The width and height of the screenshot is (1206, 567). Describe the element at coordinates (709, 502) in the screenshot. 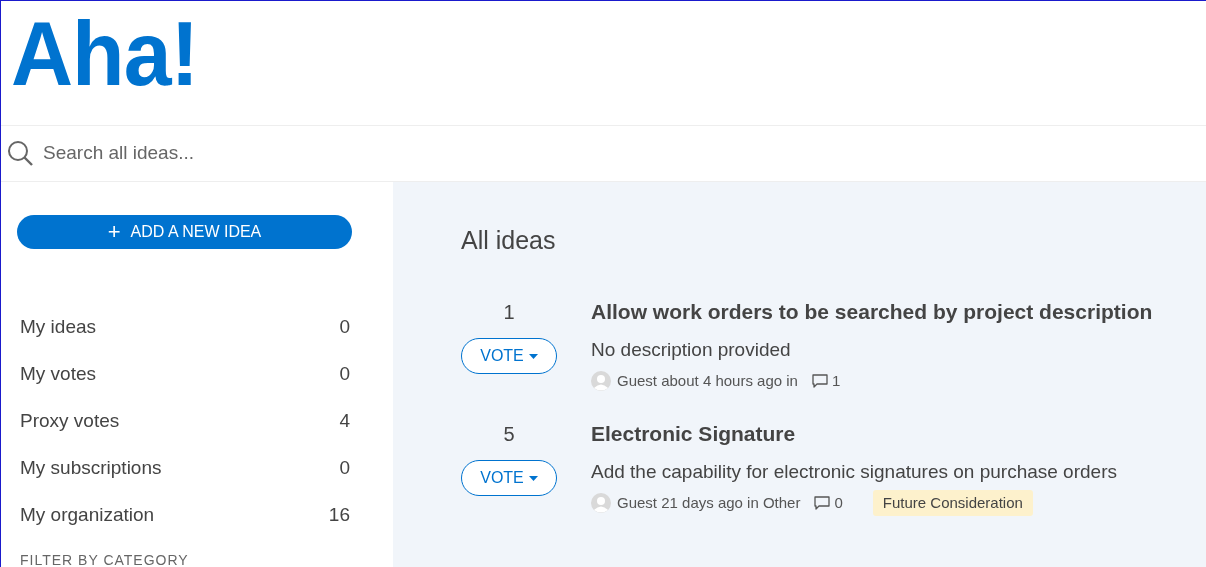

I see `idea-meta: Guest 21 days ago in Other` at that location.